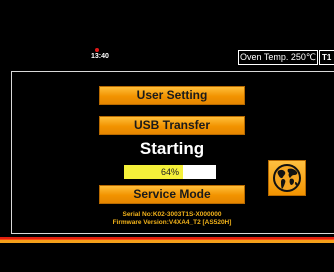 This screenshot has height=272, width=334. I want to click on firmware-version: Firmware Version:V4XA4_T2 [AS520H], so click(172, 222).